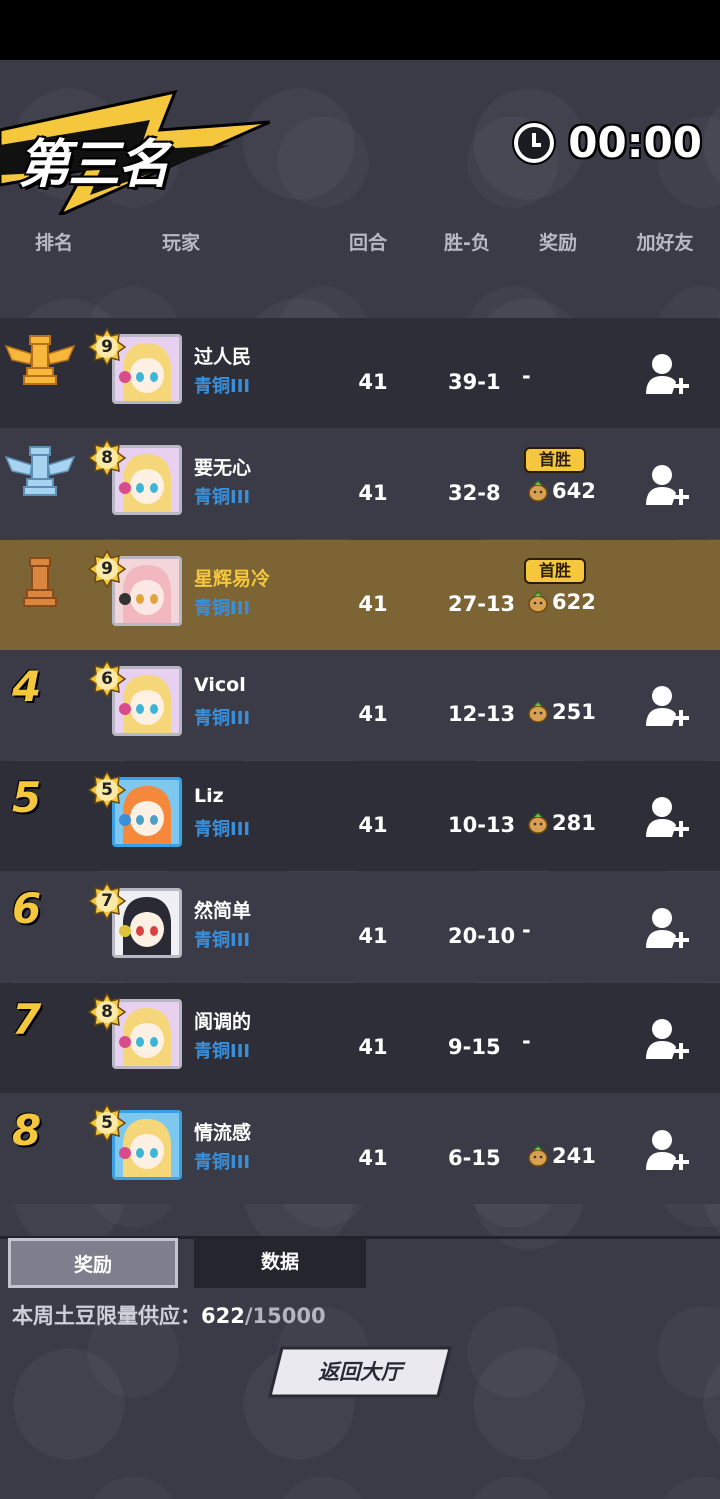 Image resolution: width=720 pixels, height=1499 pixels. What do you see at coordinates (223, 357) in the screenshot?
I see `player-name: 过人民` at bounding box center [223, 357].